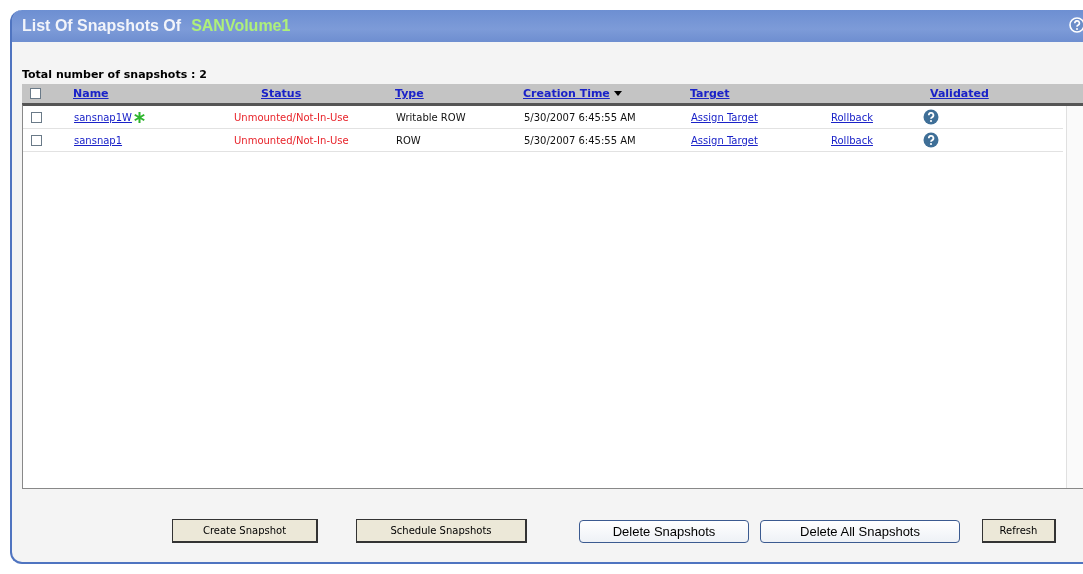 This screenshot has height=574, width=1083. Describe the element at coordinates (710, 93) in the screenshot. I see `column-header: Target` at that location.